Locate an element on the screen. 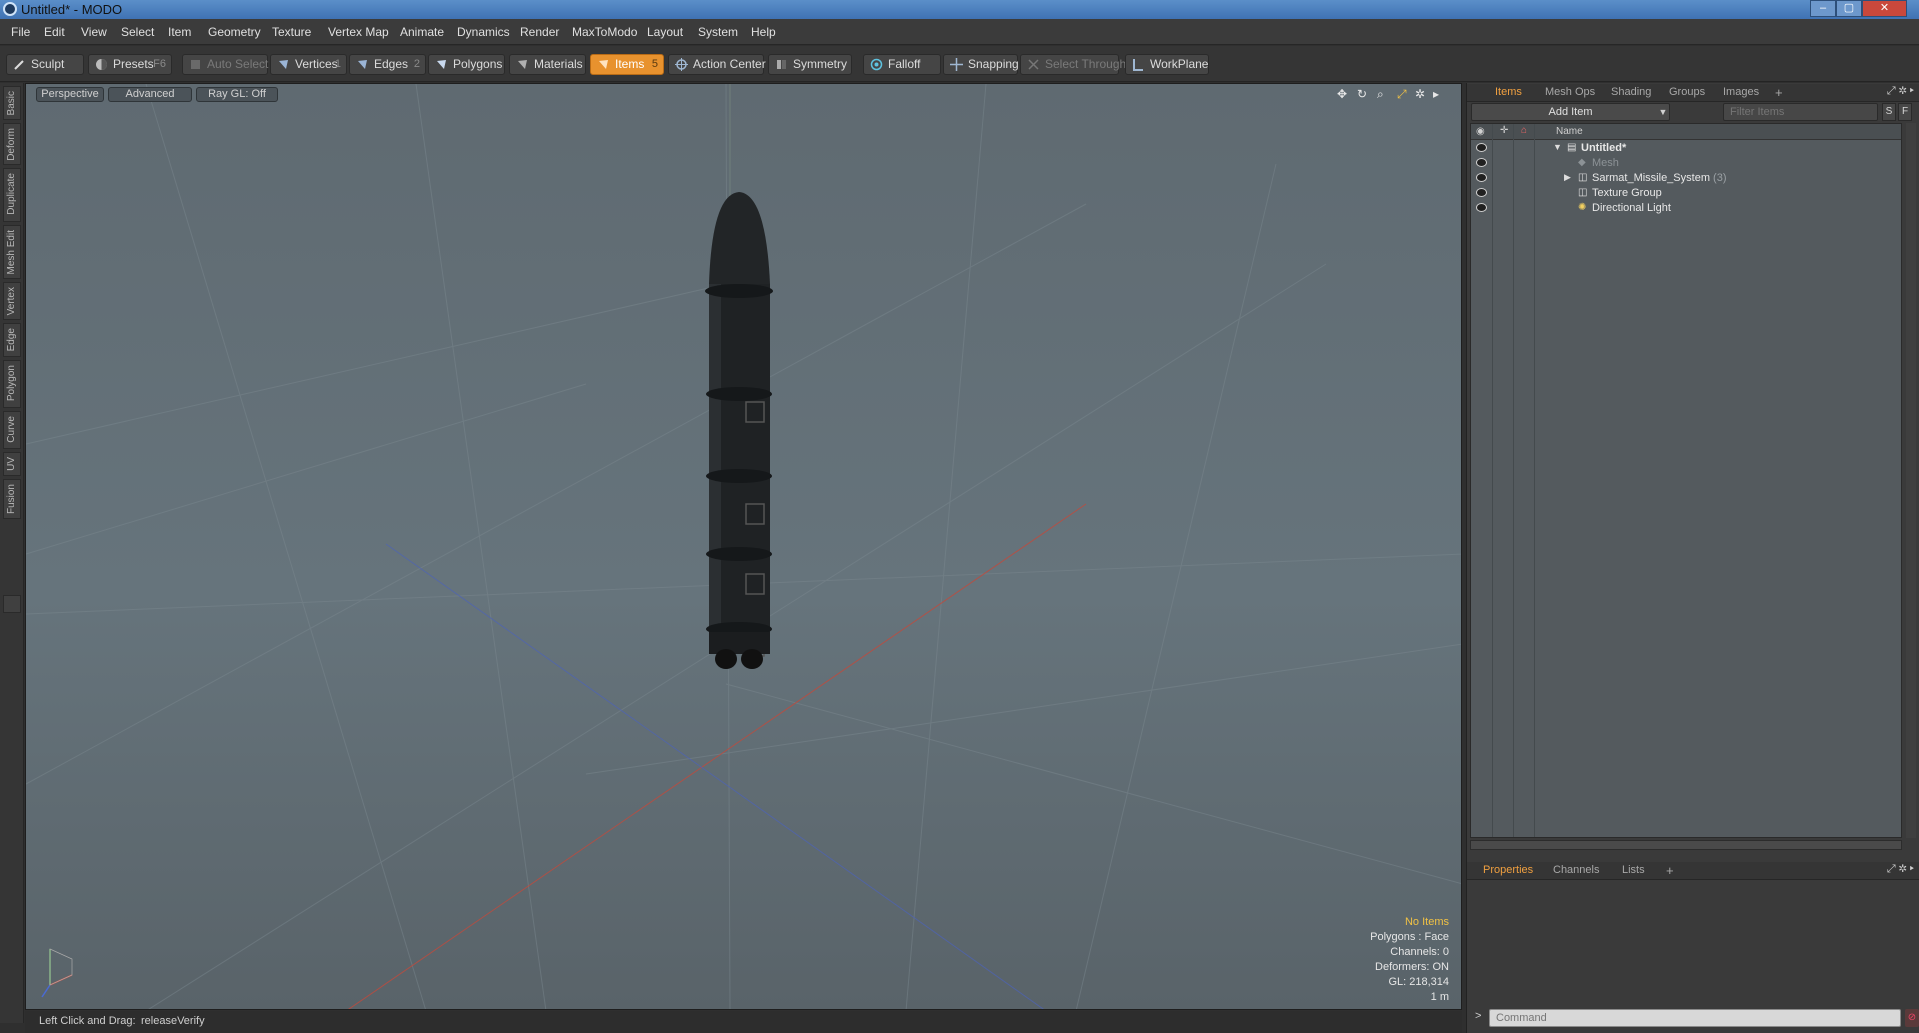 The width and height of the screenshot is (1919, 1033). minimize-button: – is located at coordinates (1823, 8).